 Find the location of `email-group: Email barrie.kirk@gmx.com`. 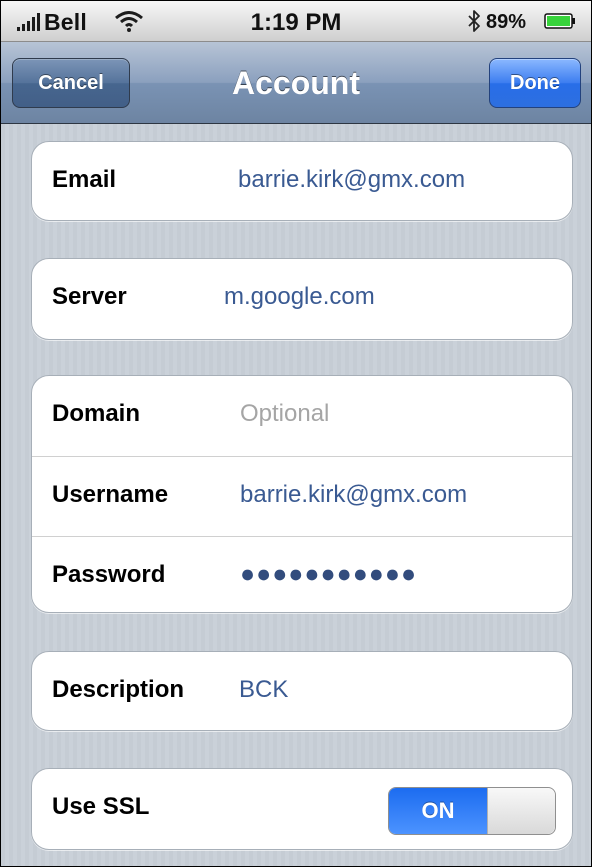

email-group: Email barrie.kirk@gmx.com is located at coordinates (302, 181).